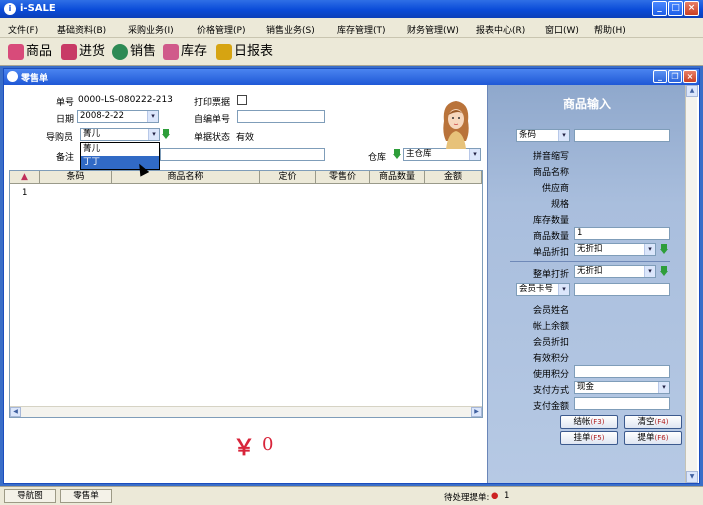 Image resolution: width=703 pixels, height=505 pixels. I want to click on toolbar-daily-report-label: 日报表, so click(254, 51).